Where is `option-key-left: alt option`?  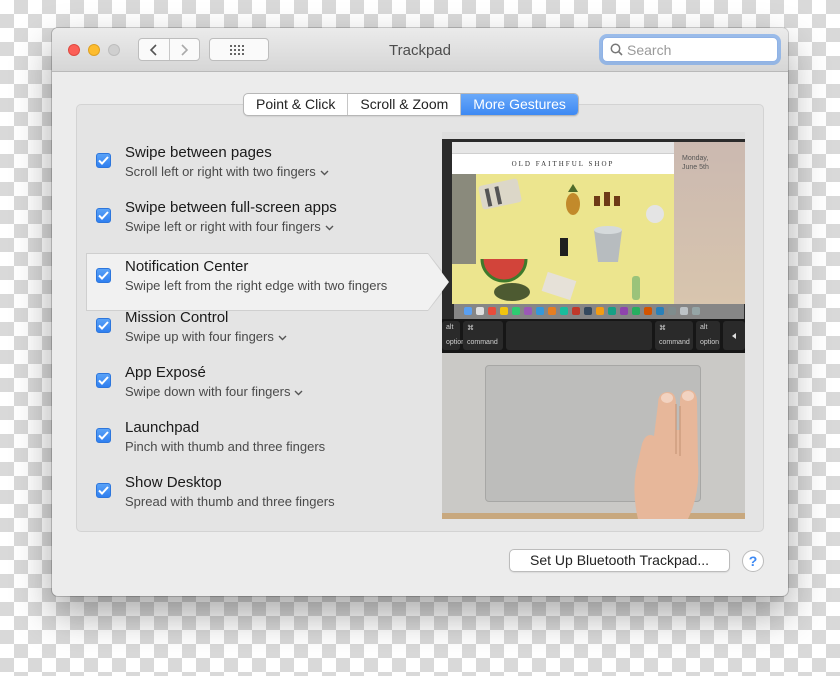
option-key-left: alt option is located at coordinates (453, 335).